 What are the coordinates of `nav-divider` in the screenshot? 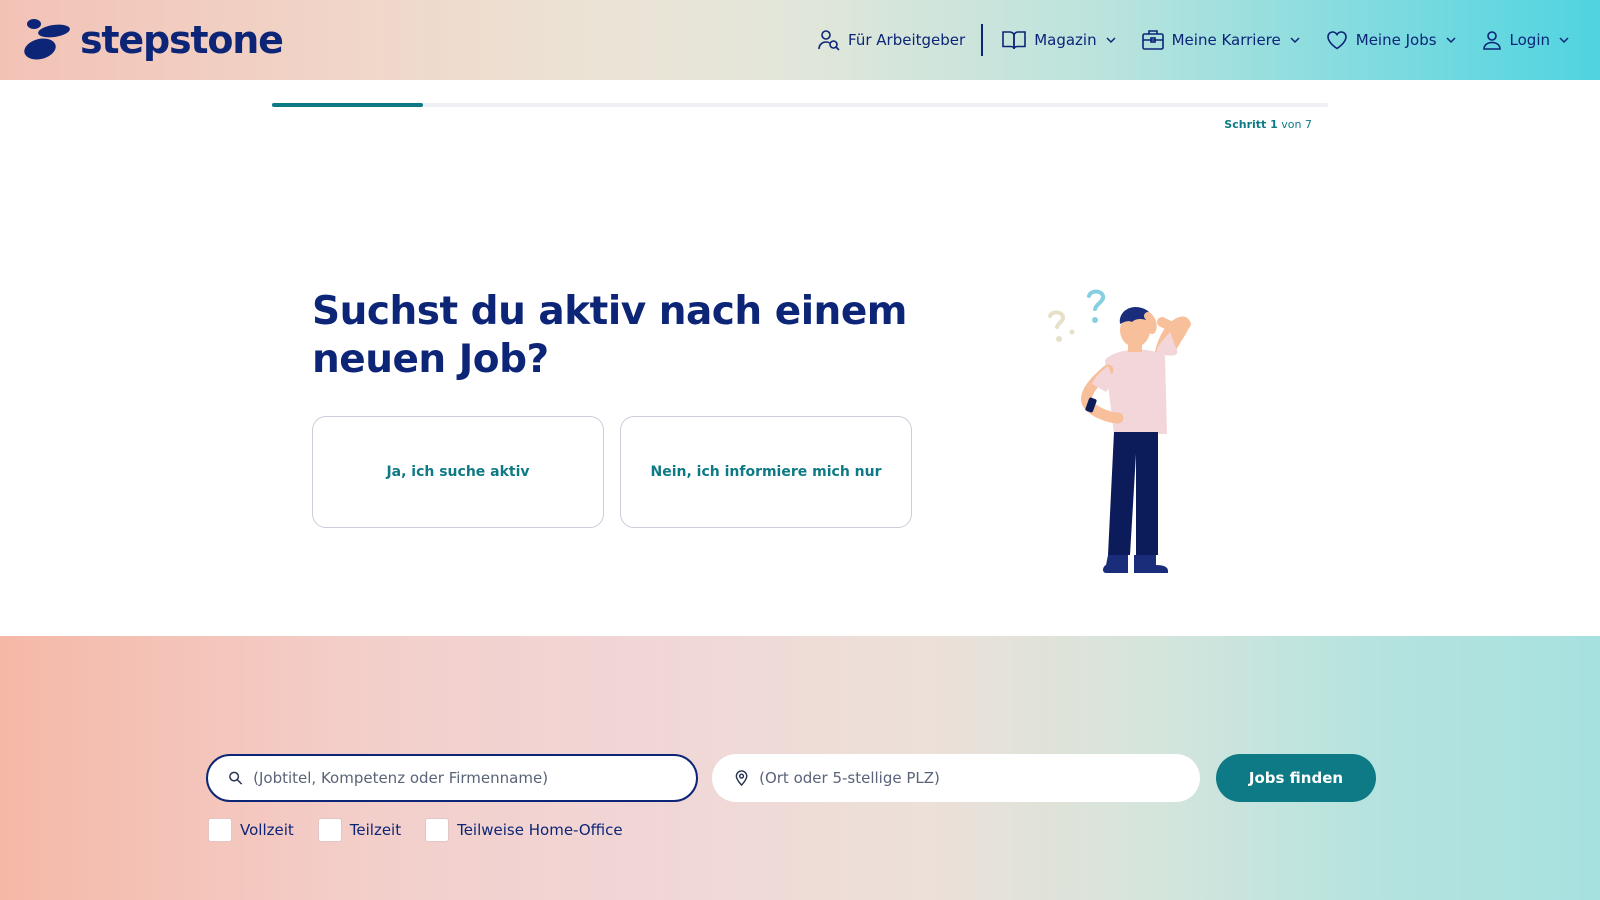 It's located at (982, 40).